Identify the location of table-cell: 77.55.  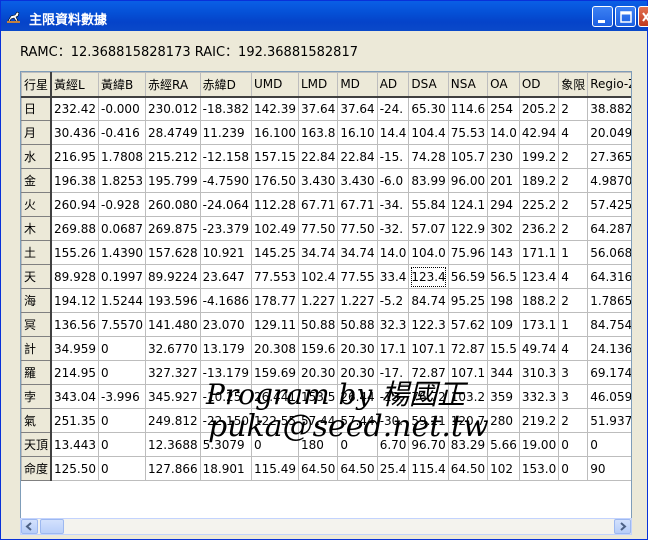
(357, 276).